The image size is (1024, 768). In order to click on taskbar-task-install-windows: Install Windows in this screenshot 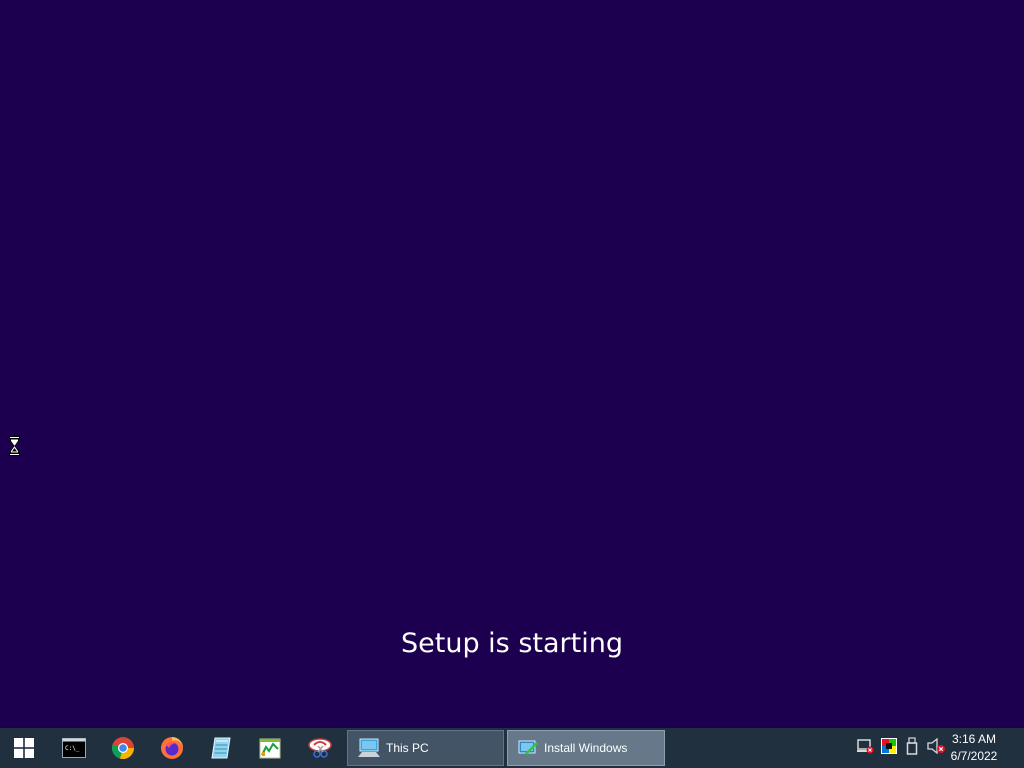, I will do `click(586, 748)`.